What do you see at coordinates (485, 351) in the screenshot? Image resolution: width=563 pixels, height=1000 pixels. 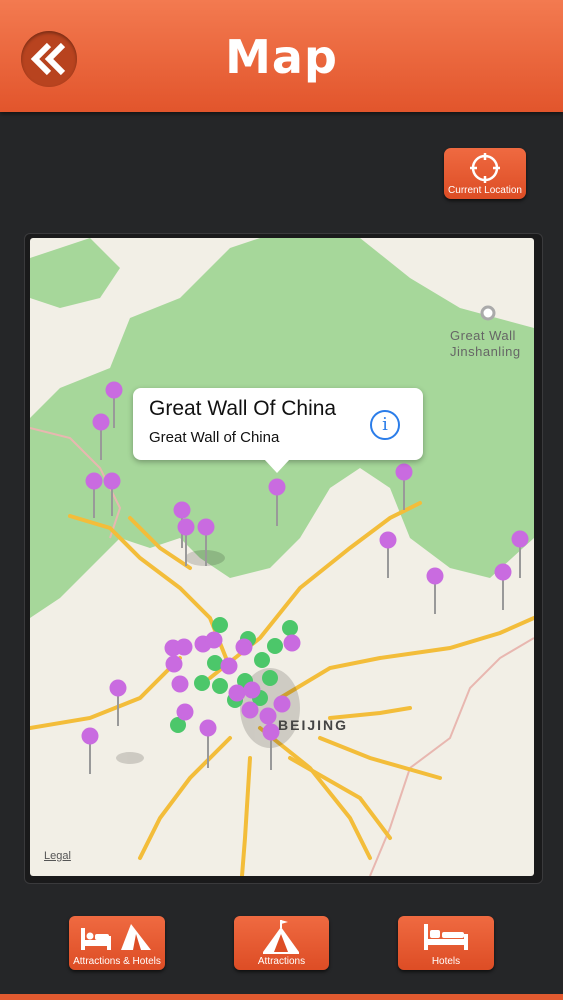 I see `landmark-label-jinshanling: Jinshanling` at bounding box center [485, 351].